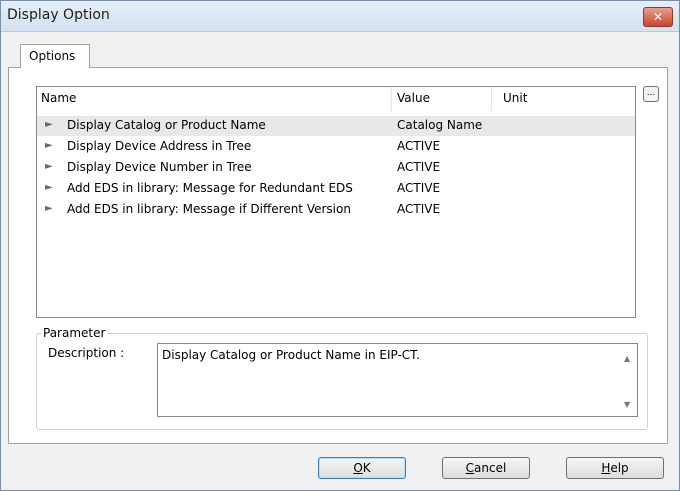  I want to click on tab-label: Options, so click(52, 56).